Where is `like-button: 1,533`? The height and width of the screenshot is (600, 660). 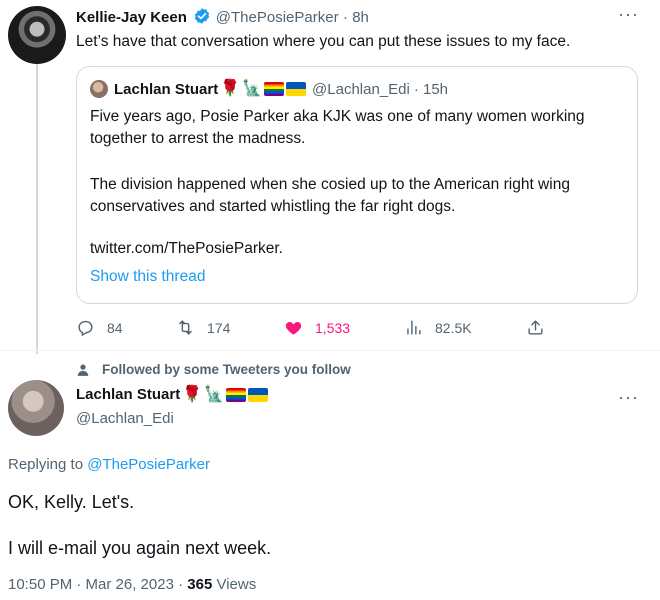
like-button: 1,533 is located at coordinates (317, 327).